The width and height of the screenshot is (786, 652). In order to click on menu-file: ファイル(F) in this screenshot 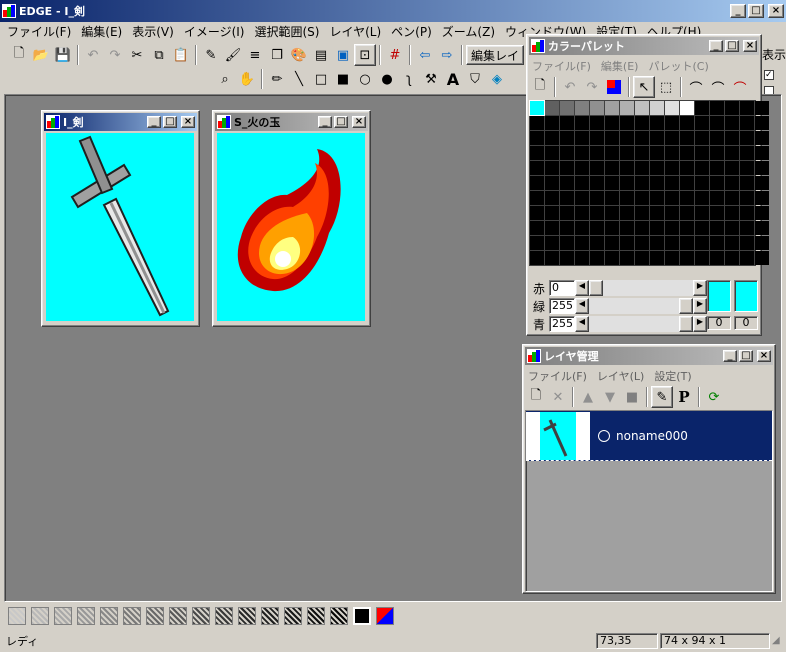, I will do `click(39, 31)`.